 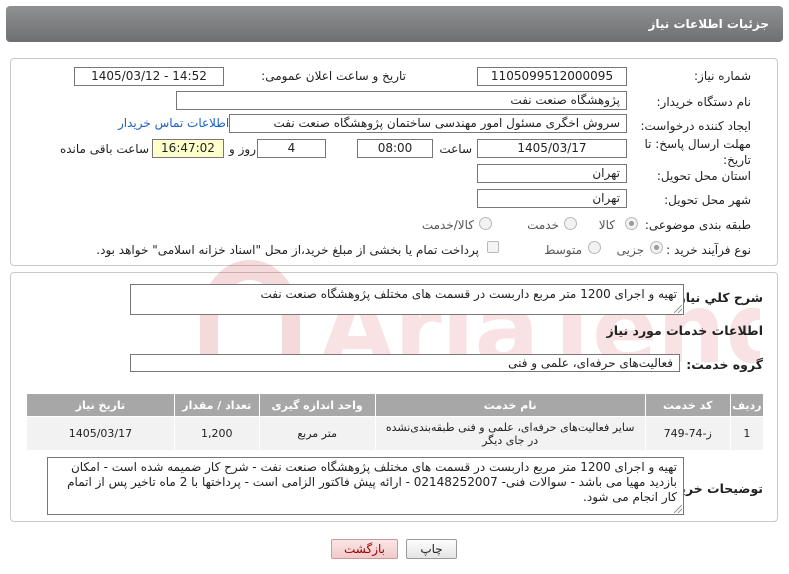 What do you see at coordinates (317, 433) in the screenshot?
I see `cell-unit: متر مربع` at bounding box center [317, 433].